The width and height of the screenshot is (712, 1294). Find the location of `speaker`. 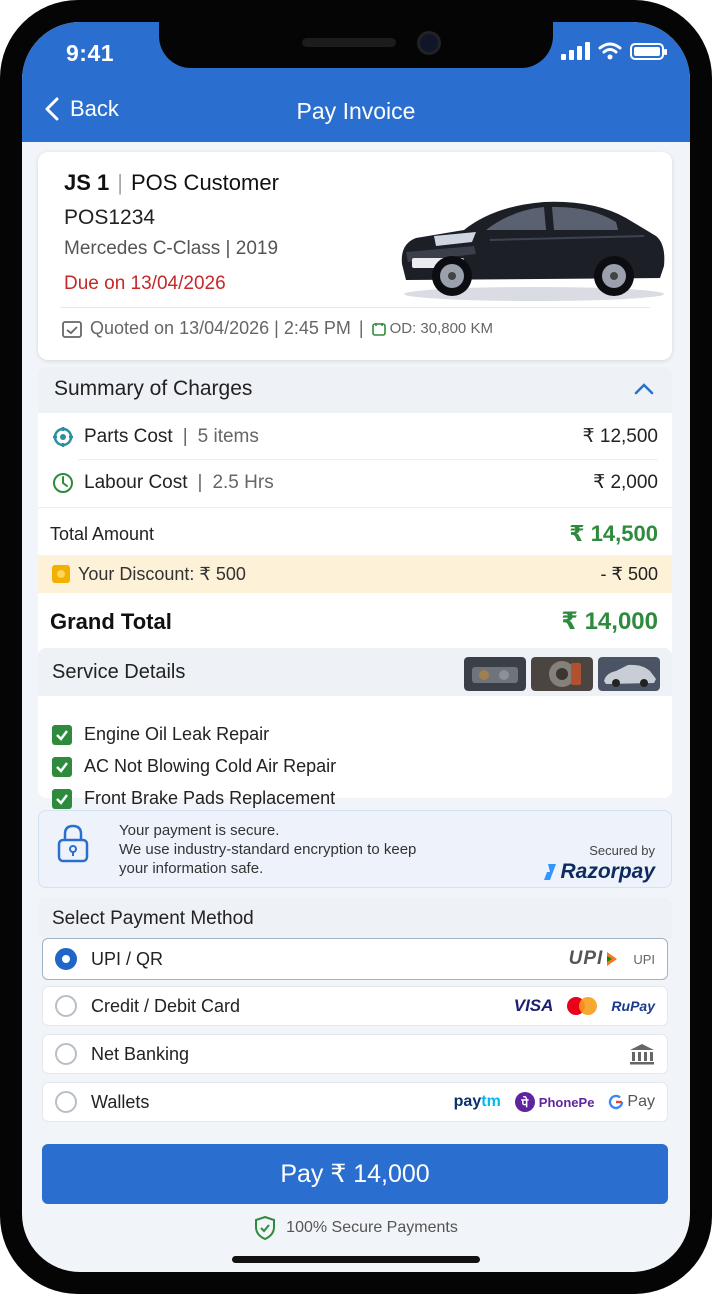

speaker is located at coordinates (349, 42).